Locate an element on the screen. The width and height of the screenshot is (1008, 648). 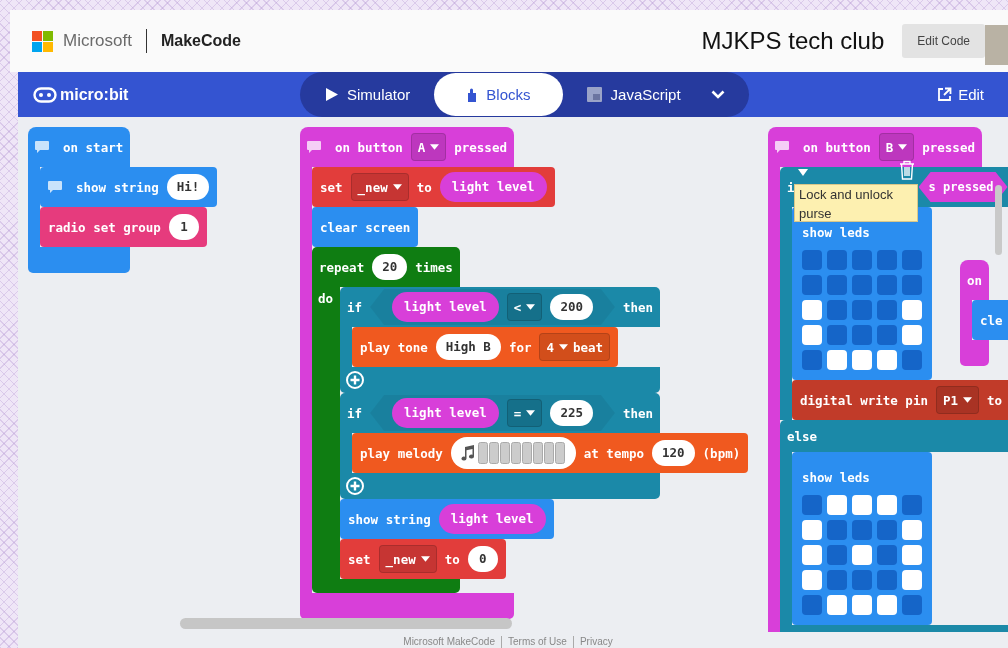
block-label: radio set group is located at coordinates (104, 227).